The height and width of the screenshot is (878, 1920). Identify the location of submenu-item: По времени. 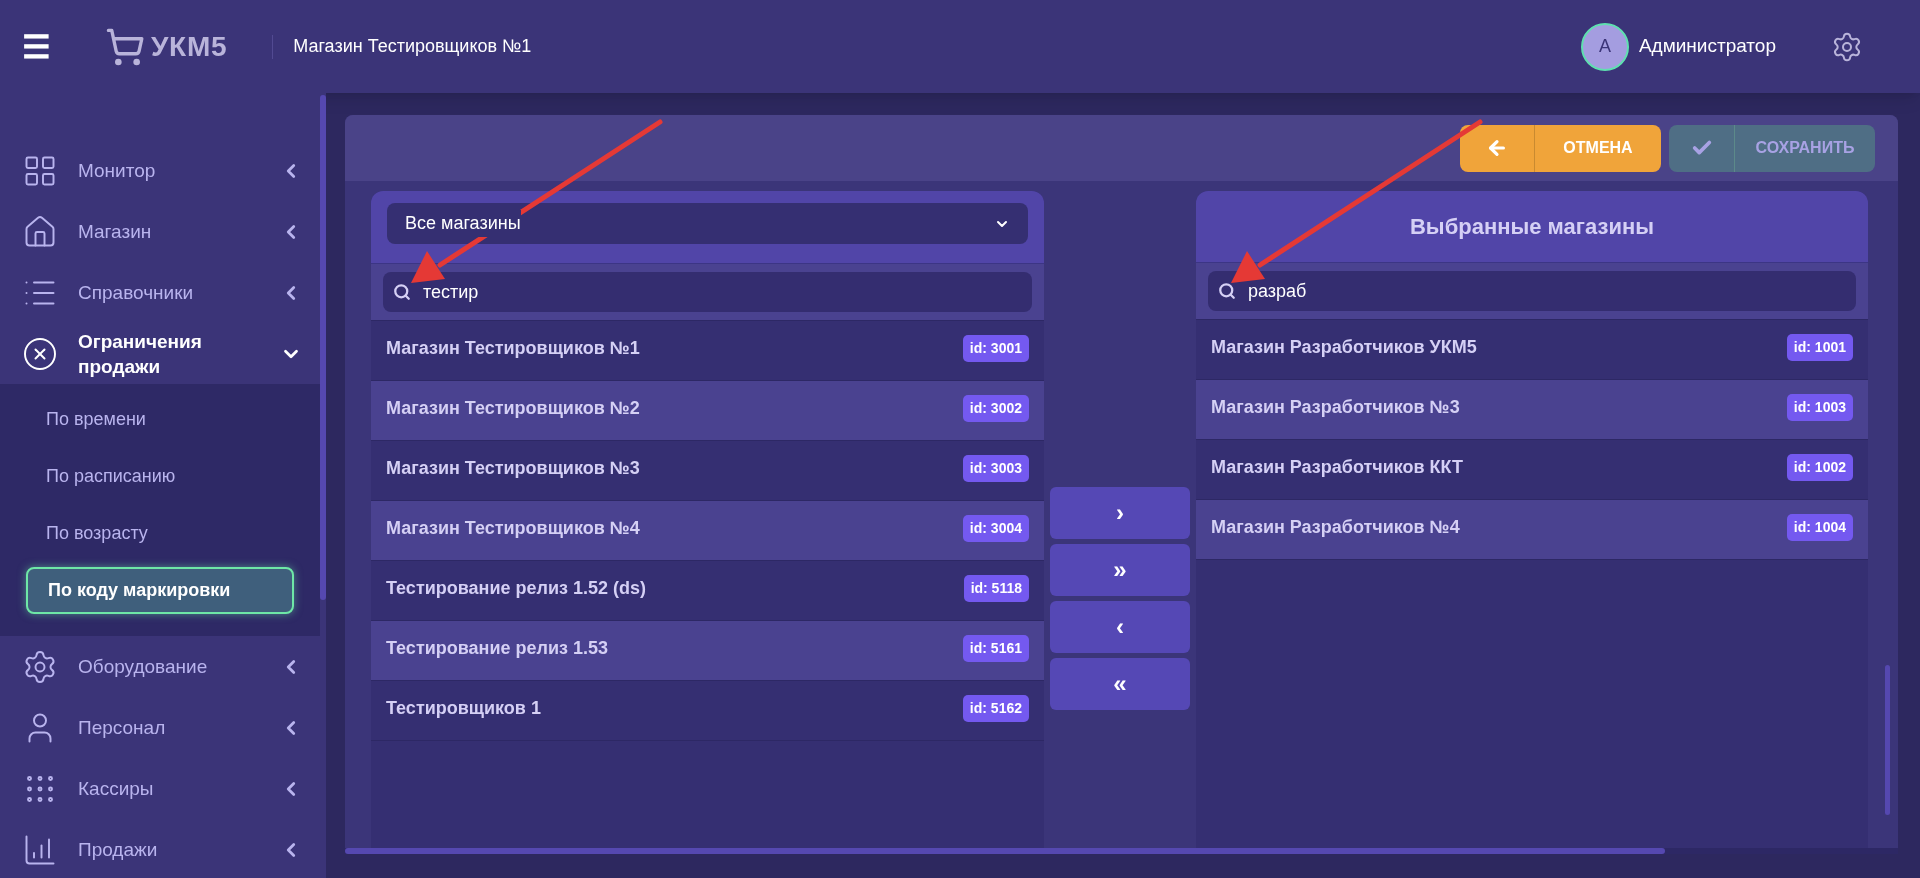
(160, 419).